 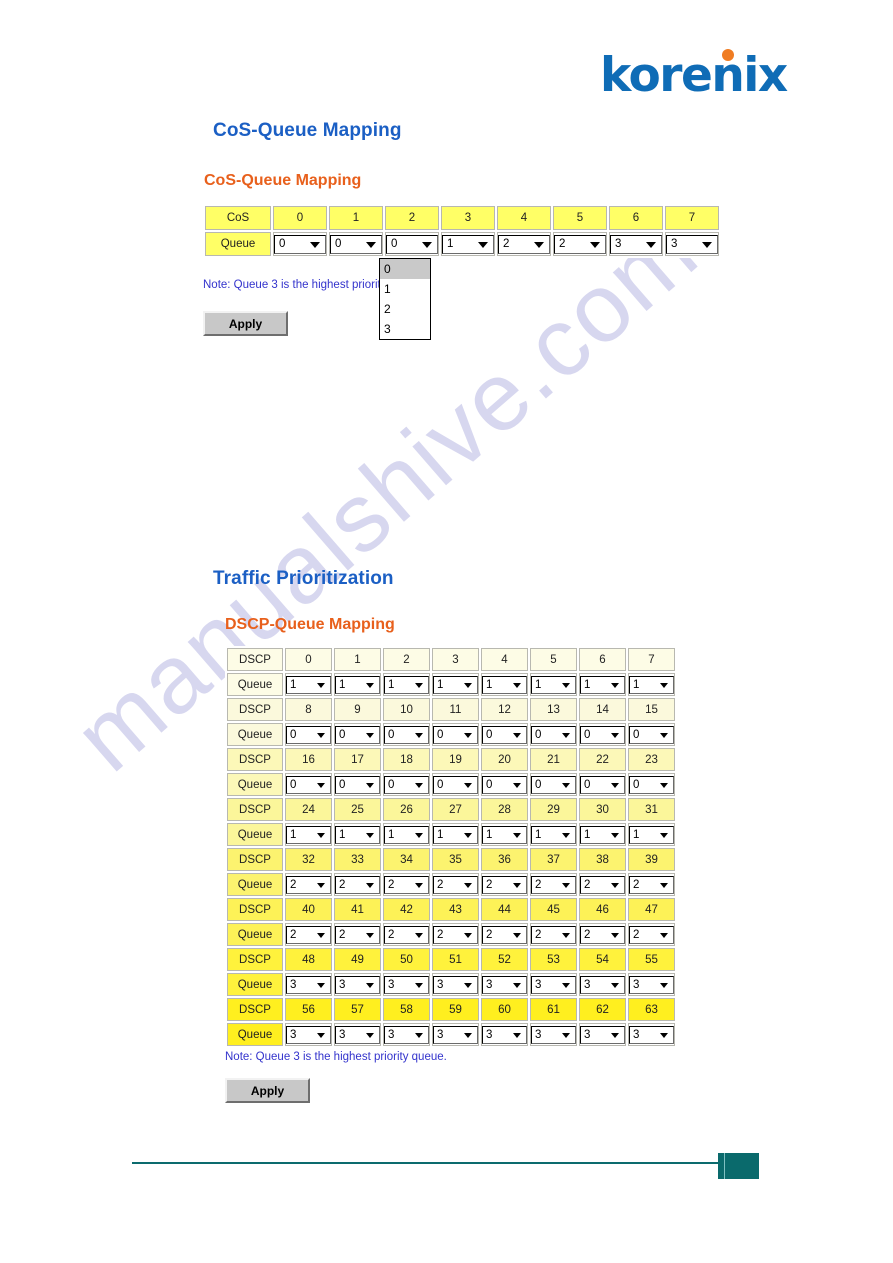 I want to click on queue-select-dscp-0: 1, so click(x=308, y=684).